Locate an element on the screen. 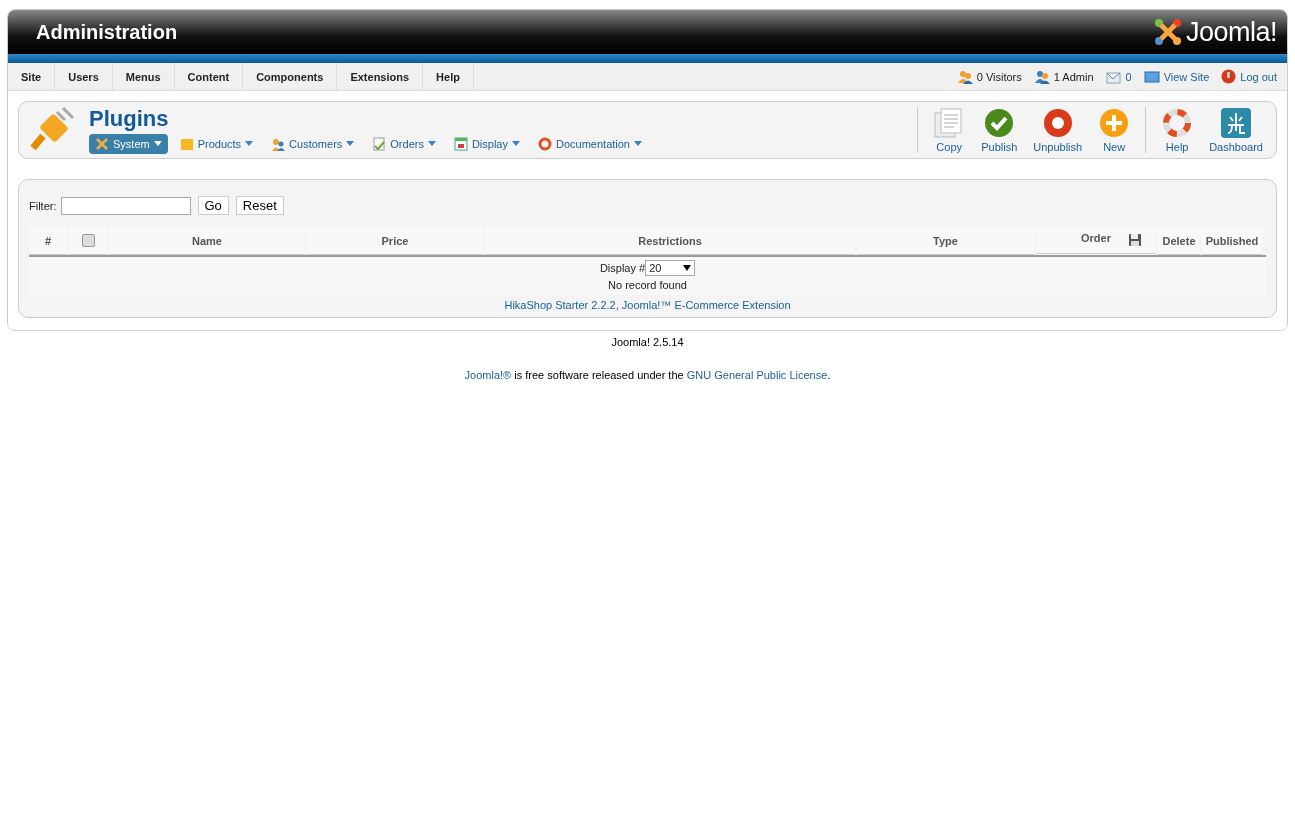 The image size is (1295, 817). menu-item: Menus is located at coordinates (143, 76).